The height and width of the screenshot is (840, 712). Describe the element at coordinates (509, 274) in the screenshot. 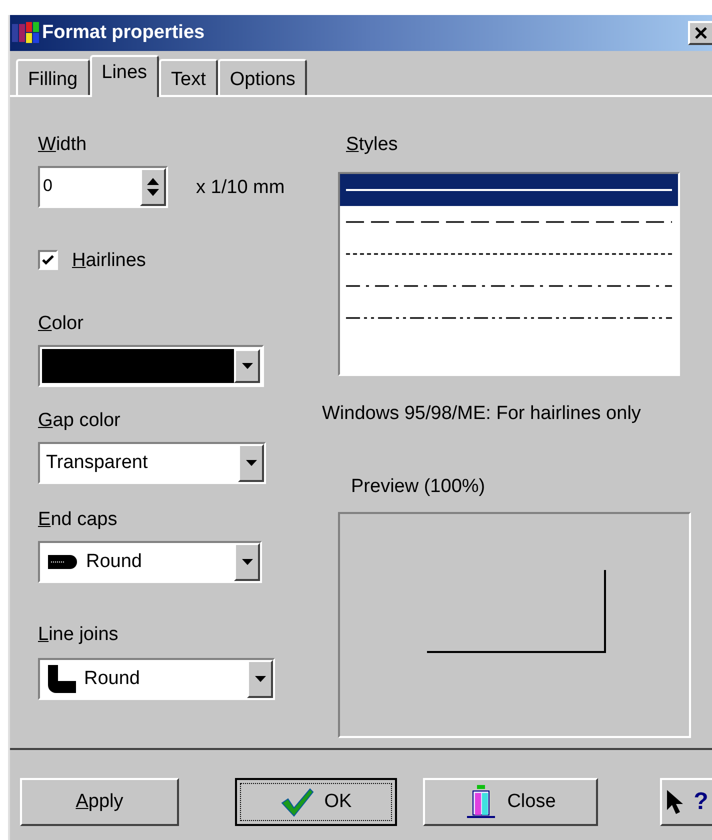

I see `styles-list` at that location.